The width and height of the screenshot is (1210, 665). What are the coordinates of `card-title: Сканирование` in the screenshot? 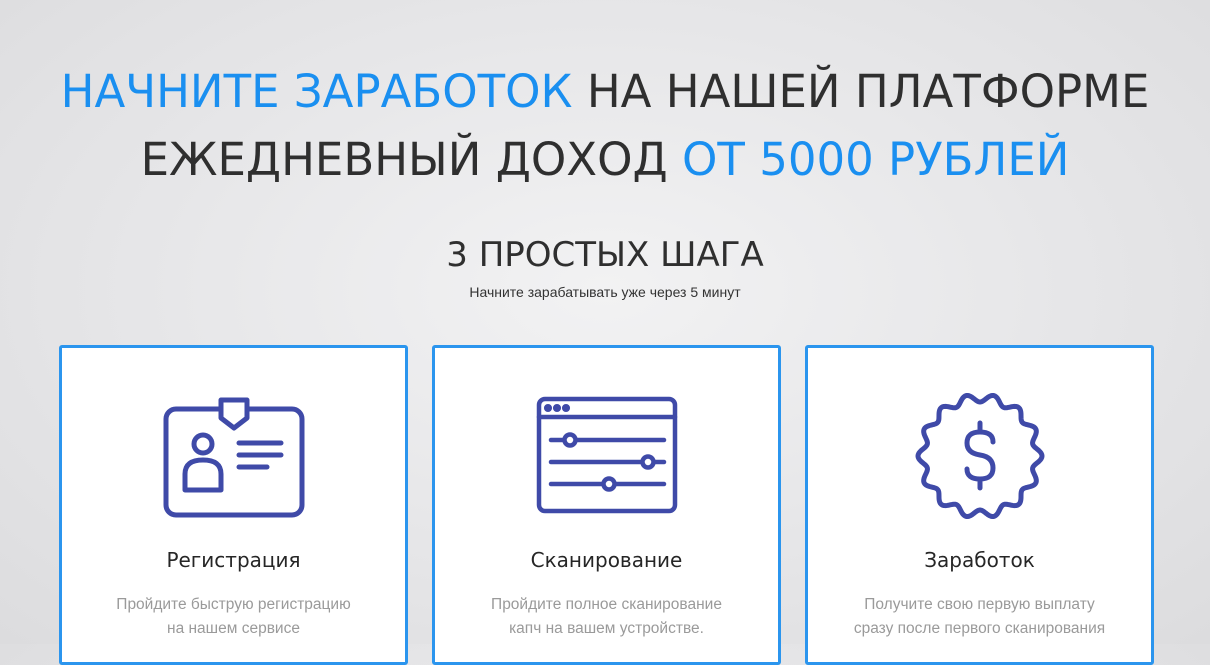 It's located at (606, 560).